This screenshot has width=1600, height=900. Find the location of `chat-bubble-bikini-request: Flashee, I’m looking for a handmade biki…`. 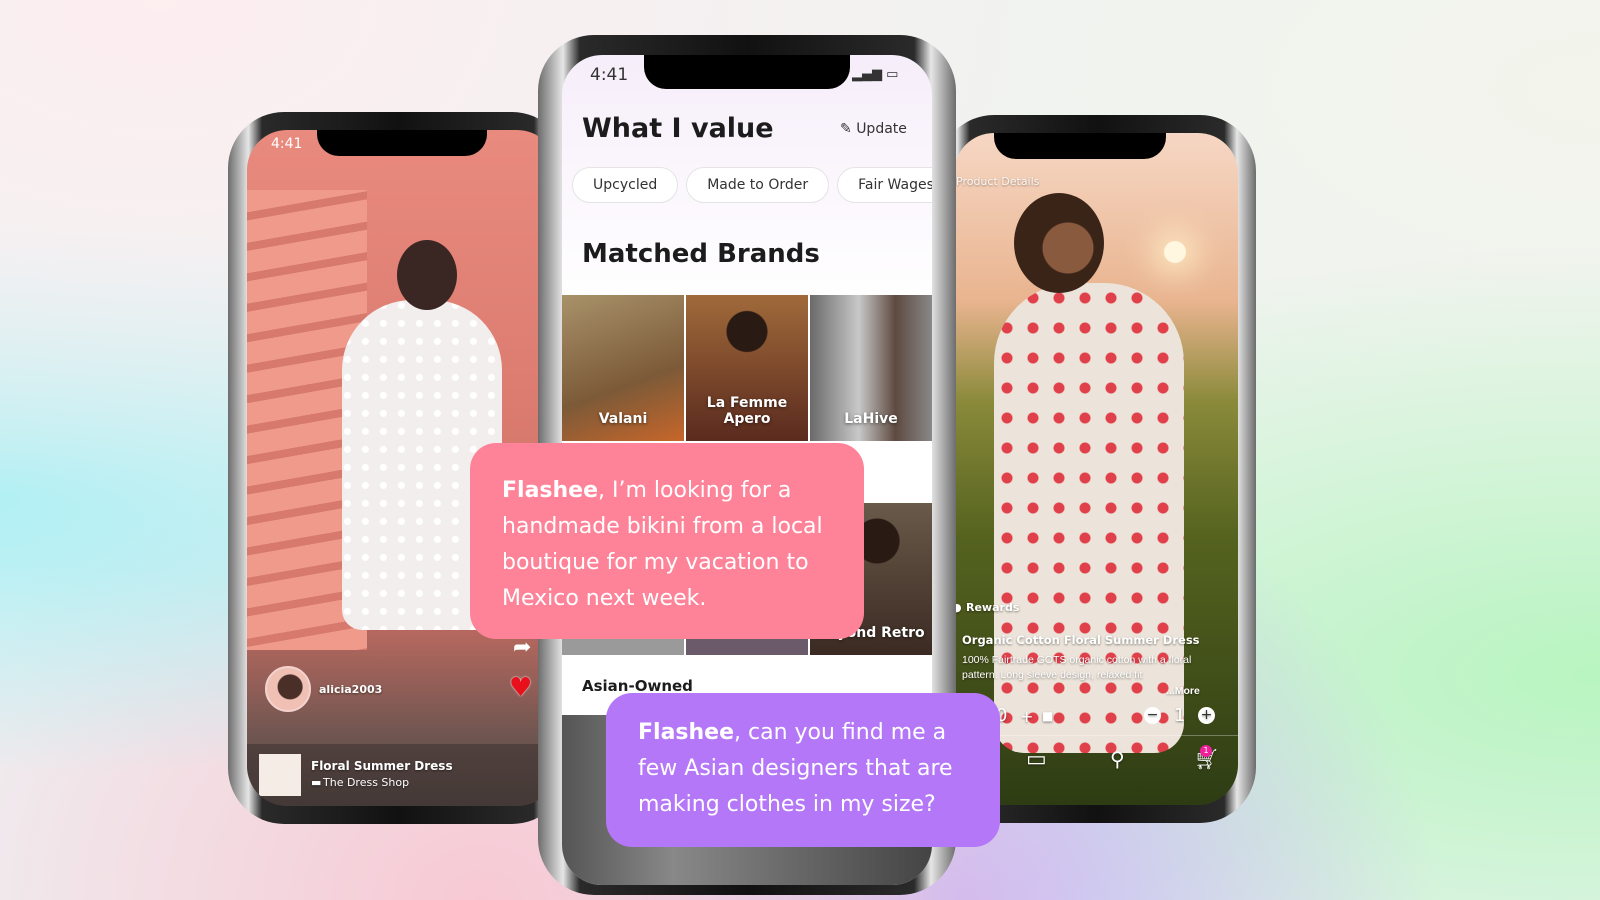

chat-bubble-bikini-request: Flashee, I’m looking for a handmade biki… is located at coordinates (667, 541).